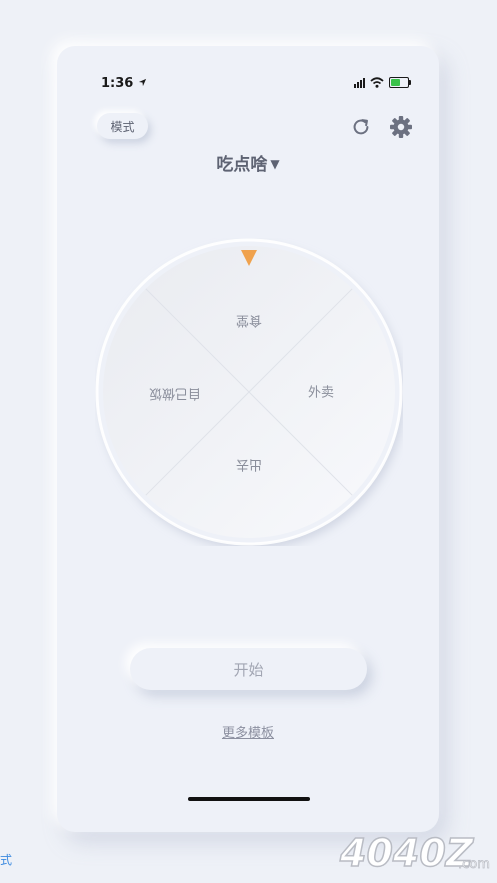 Image resolution: width=497 pixels, height=883 pixels. What do you see at coordinates (124, 83) in the screenshot?
I see `status-time: 1:36` at bounding box center [124, 83].